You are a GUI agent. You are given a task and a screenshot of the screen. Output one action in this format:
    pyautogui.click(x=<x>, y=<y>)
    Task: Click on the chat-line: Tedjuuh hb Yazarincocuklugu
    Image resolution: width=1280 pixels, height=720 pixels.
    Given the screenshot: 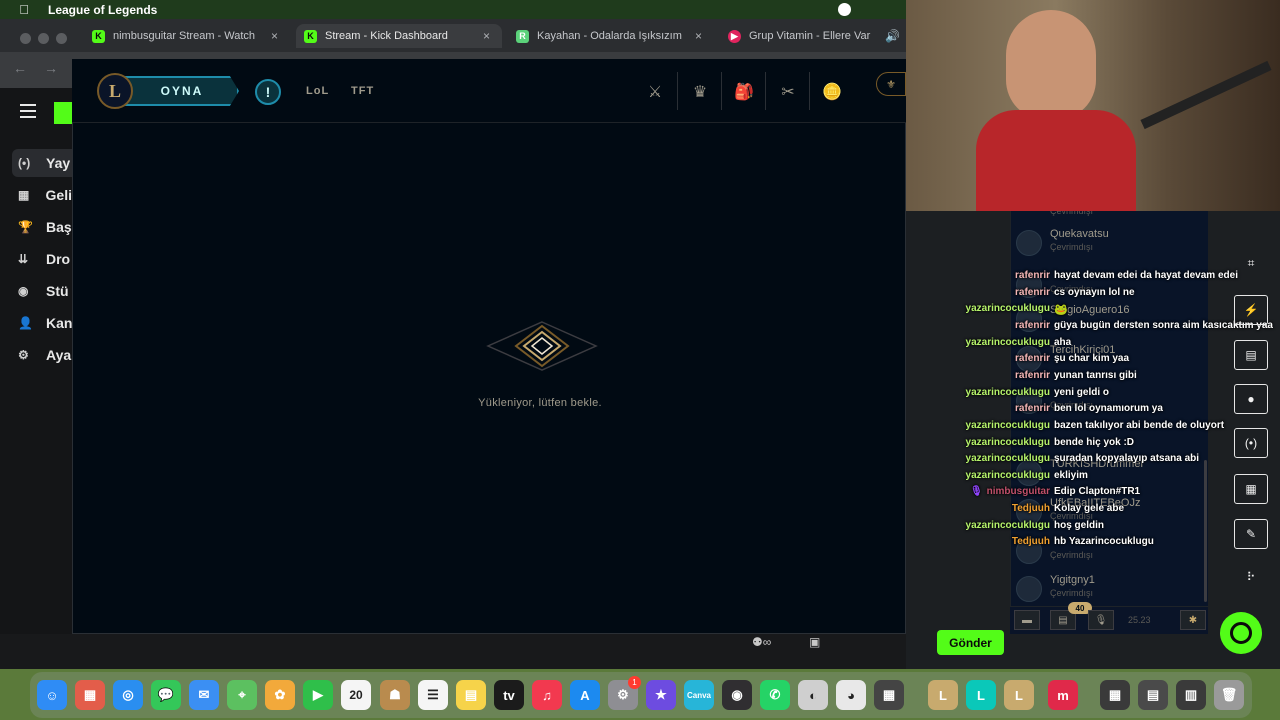 What is the action you would take?
    pyautogui.click(x=1087, y=544)
    